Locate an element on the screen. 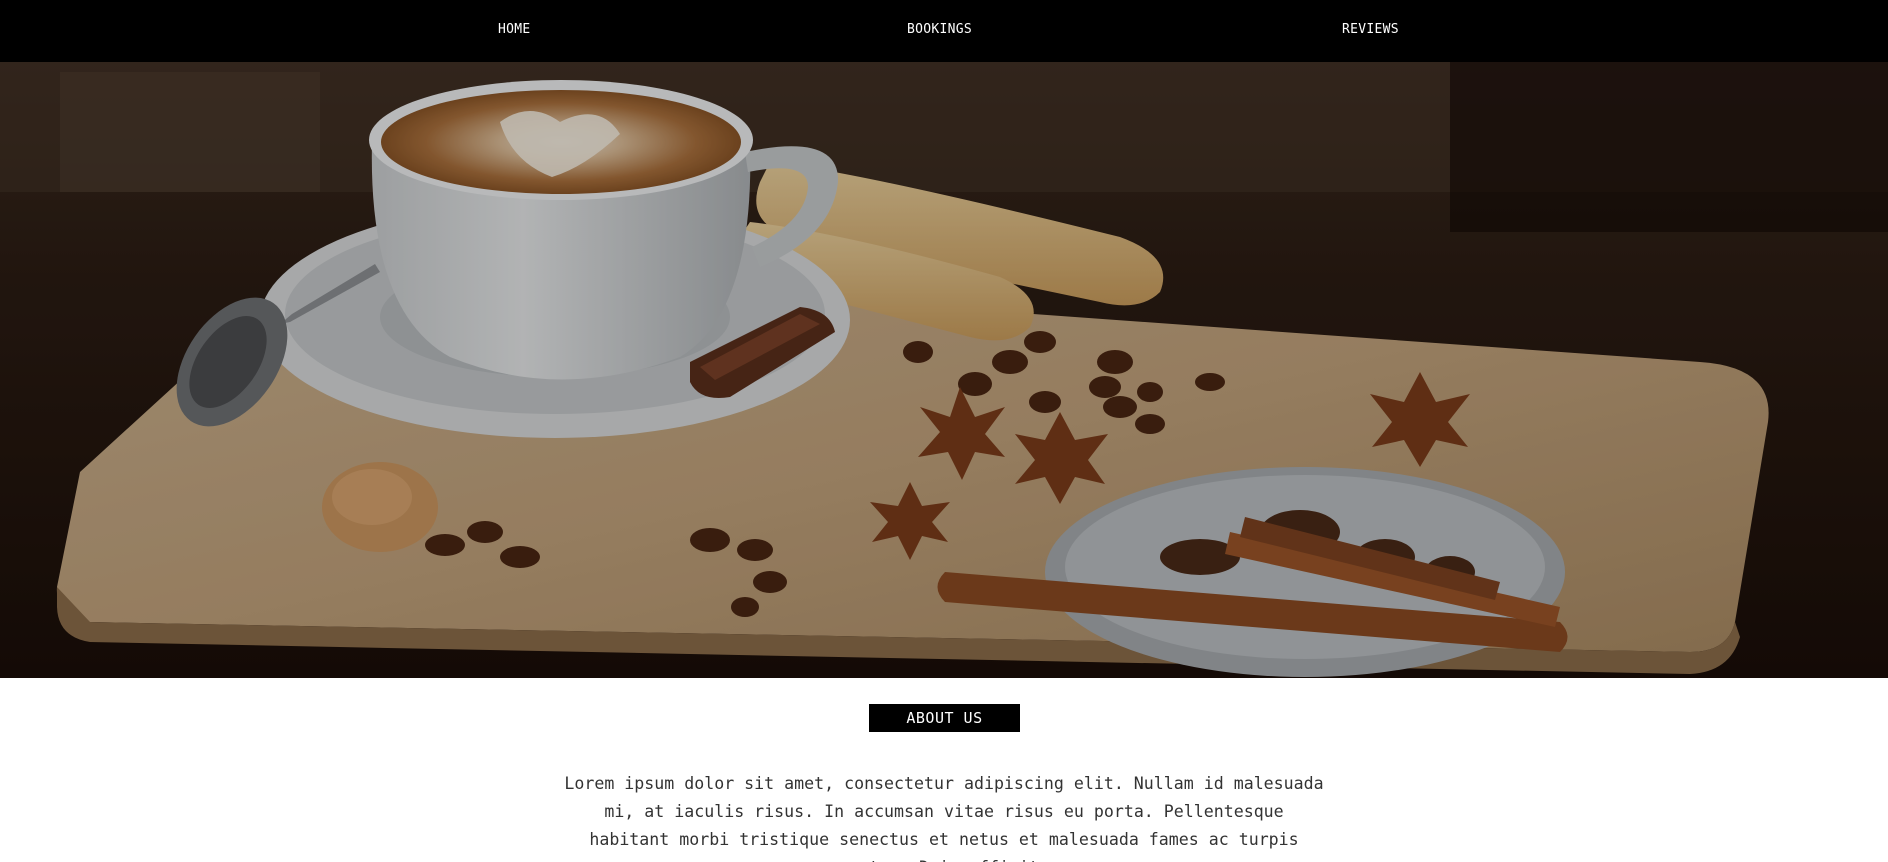 Image resolution: width=1888 pixels, height=862 pixels. top-navigation: HOME BOOKINGS REVIEWS is located at coordinates (944, 31).